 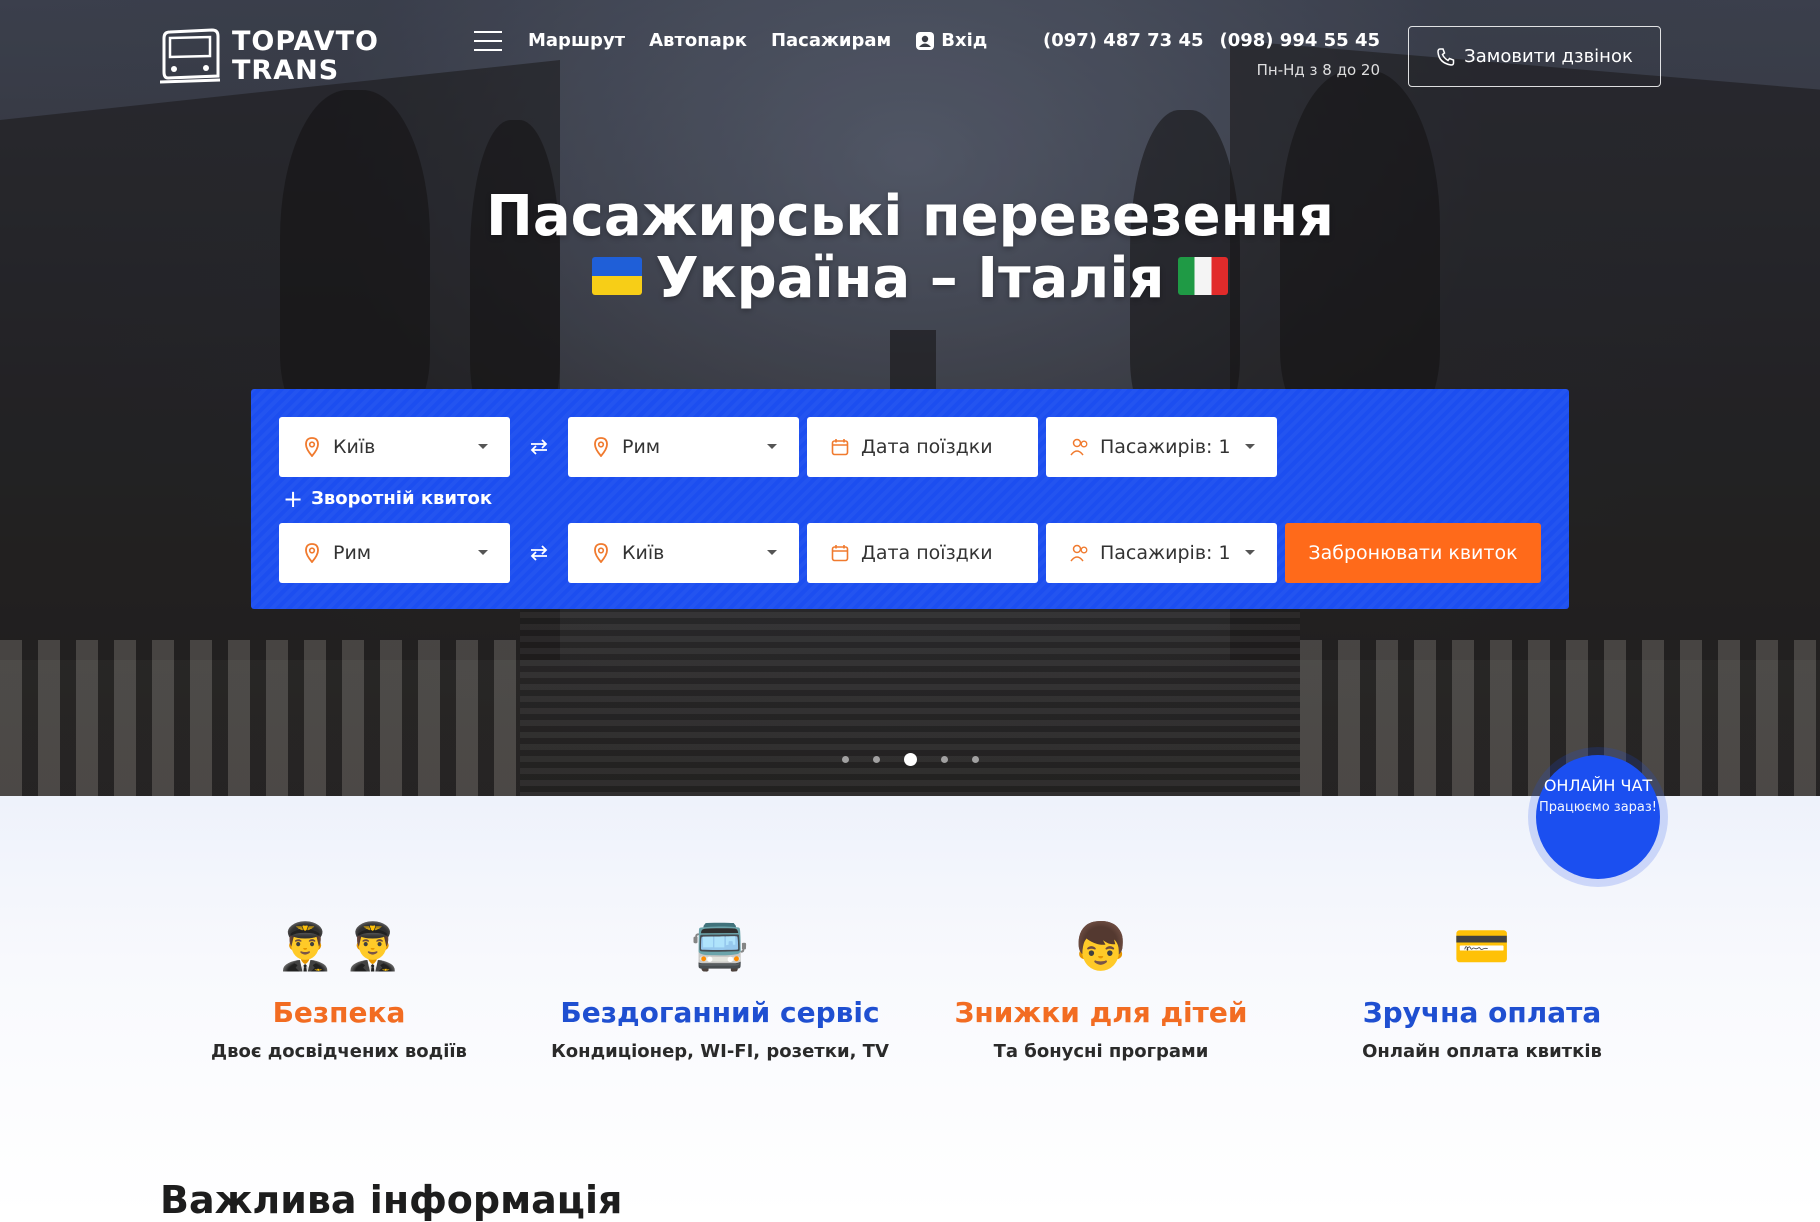 I want to click on outbound-passengers-select: Пасажирів: 1, so click(x=1161, y=447).